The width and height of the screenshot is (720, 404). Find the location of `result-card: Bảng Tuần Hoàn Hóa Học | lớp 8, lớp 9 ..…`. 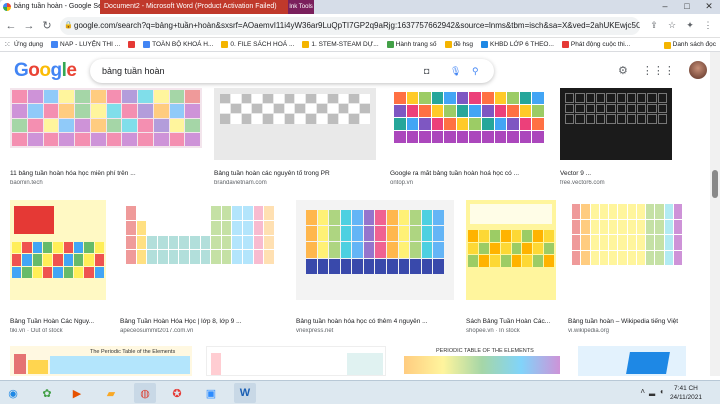

result-card: Bảng Tuần Hoàn Hóa Học | lớp 8, lớp 9 ..… is located at coordinates (200, 267).